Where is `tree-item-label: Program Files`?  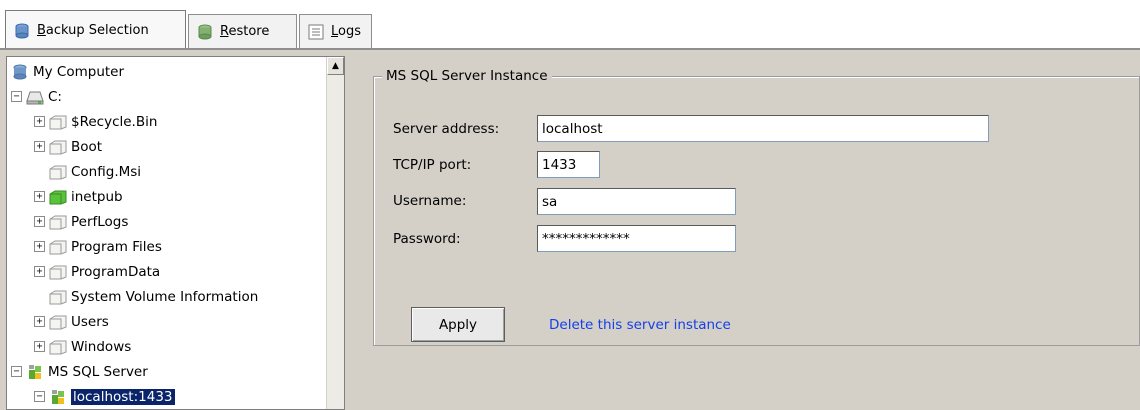 tree-item-label: Program Files is located at coordinates (116, 246).